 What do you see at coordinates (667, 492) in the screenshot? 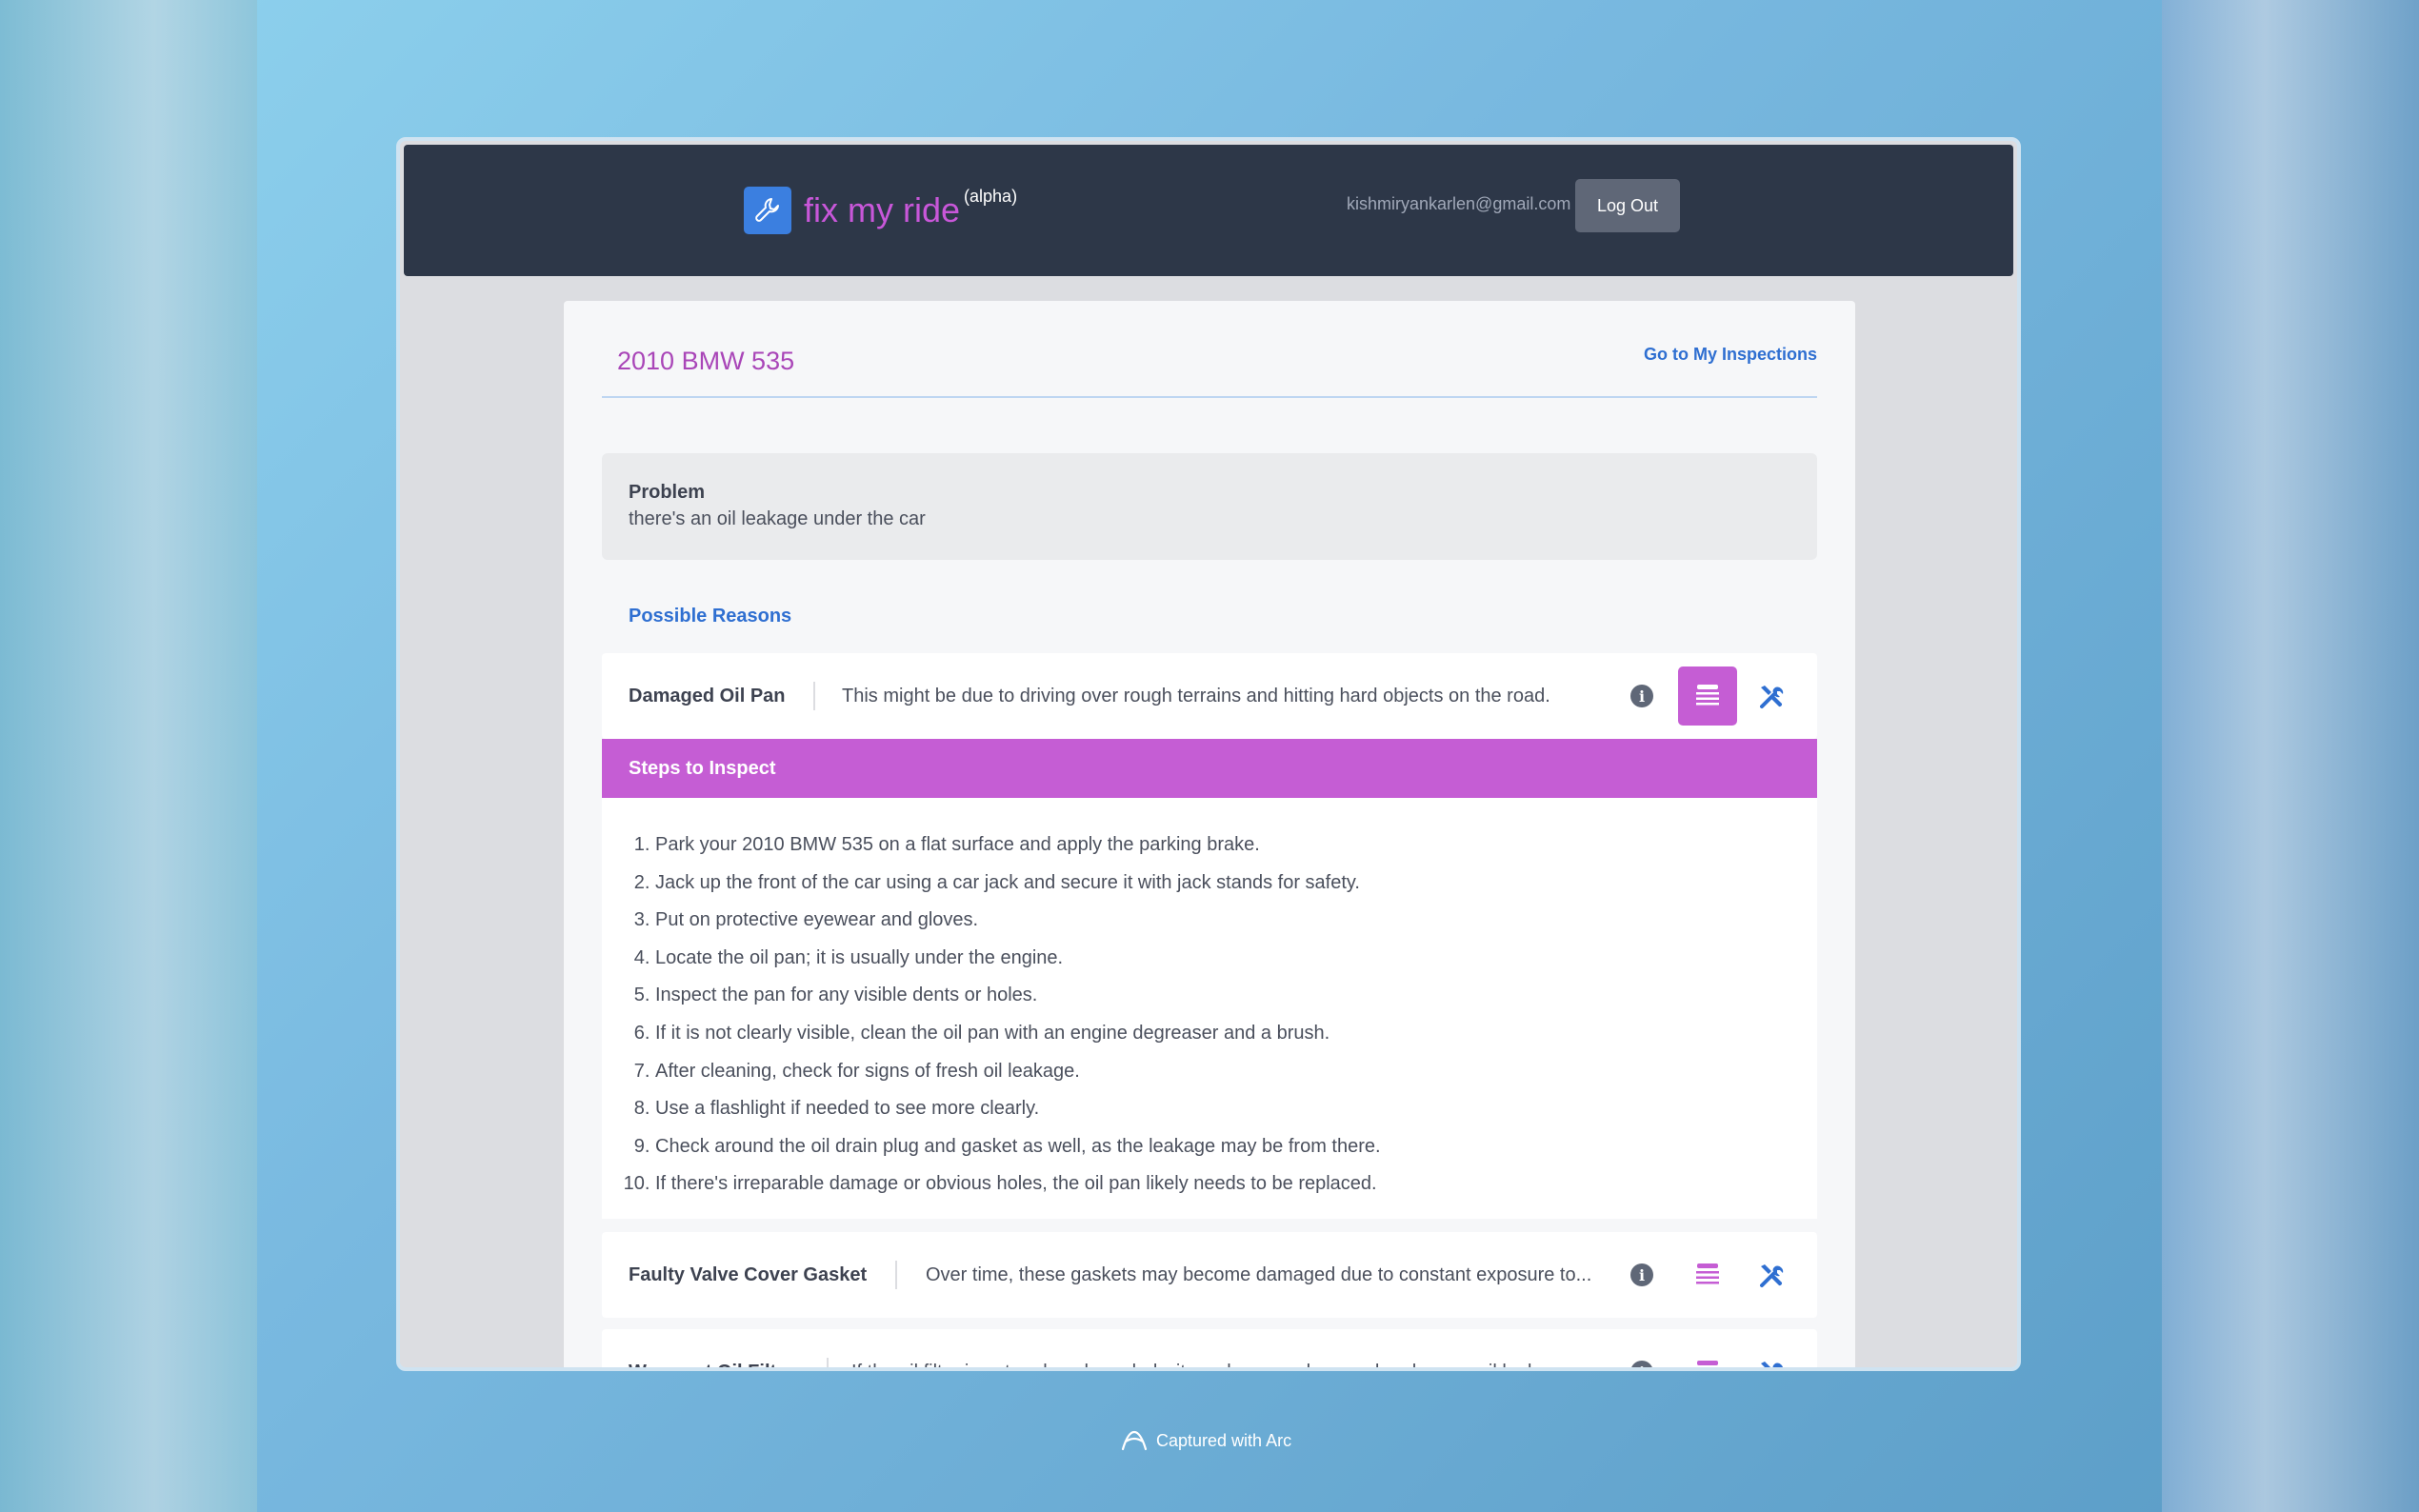
I see `problem-label: Problem` at bounding box center [667, 492].